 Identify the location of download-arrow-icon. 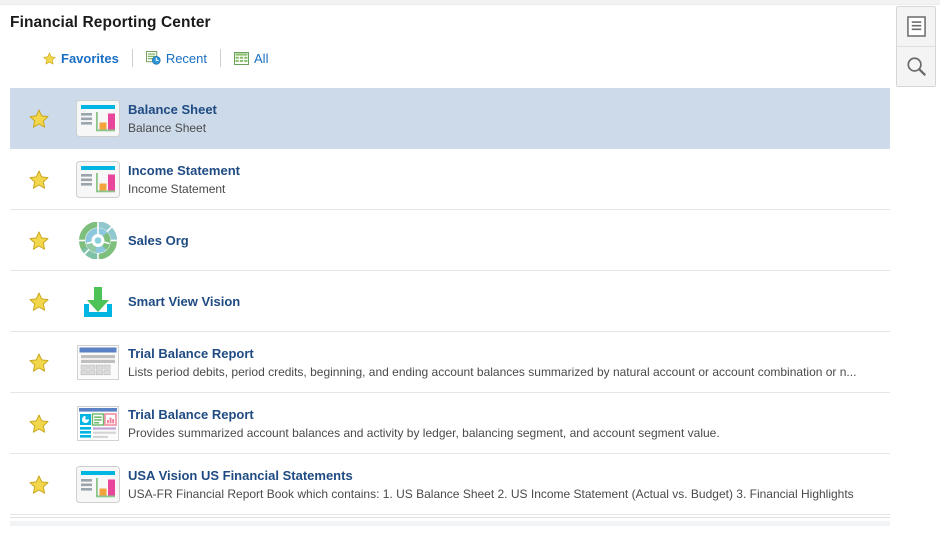
(98, 301).